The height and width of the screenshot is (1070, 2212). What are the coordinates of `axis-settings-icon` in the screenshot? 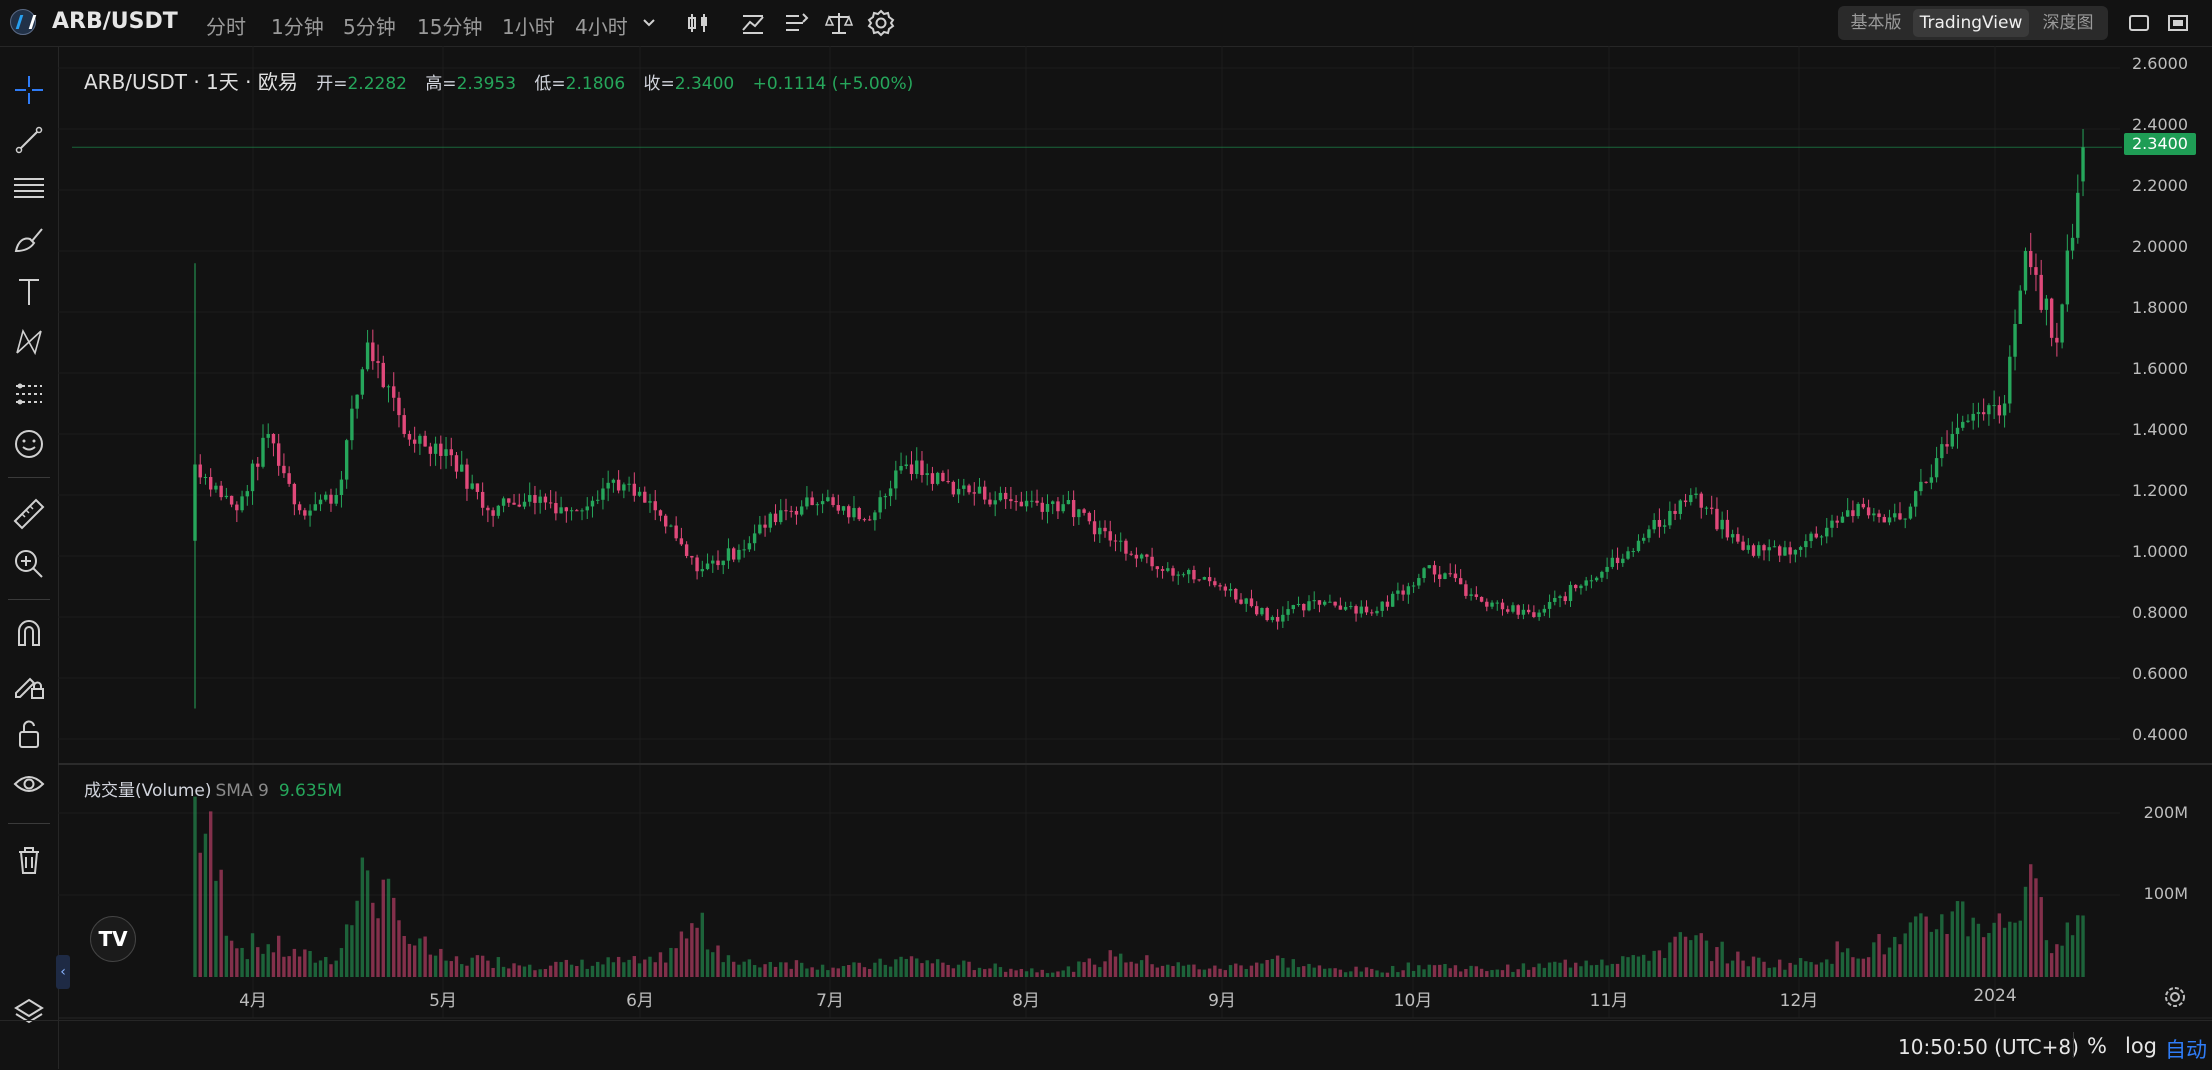 It's located at (2175, 997).